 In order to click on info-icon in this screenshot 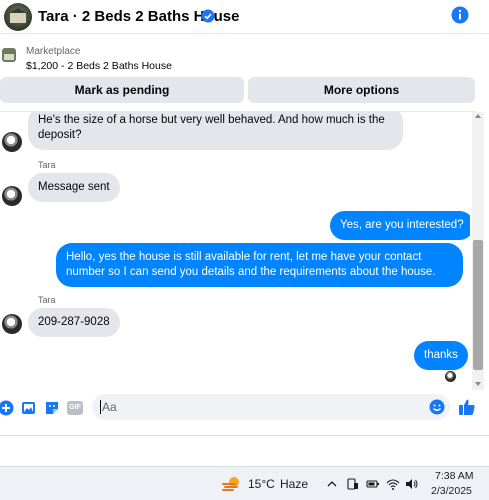, I will do `click(460, 15)`.